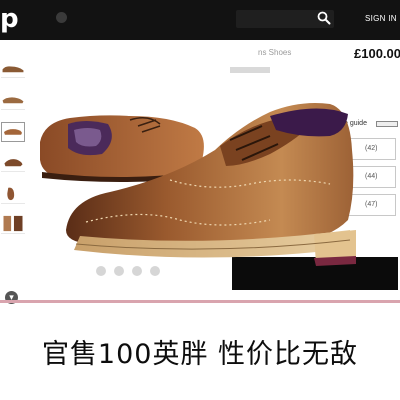 This screenshot has height=400, width=400. Describe the element at coordinates (9, 19) in the screenshot. I see `site-logo: p` at that location.